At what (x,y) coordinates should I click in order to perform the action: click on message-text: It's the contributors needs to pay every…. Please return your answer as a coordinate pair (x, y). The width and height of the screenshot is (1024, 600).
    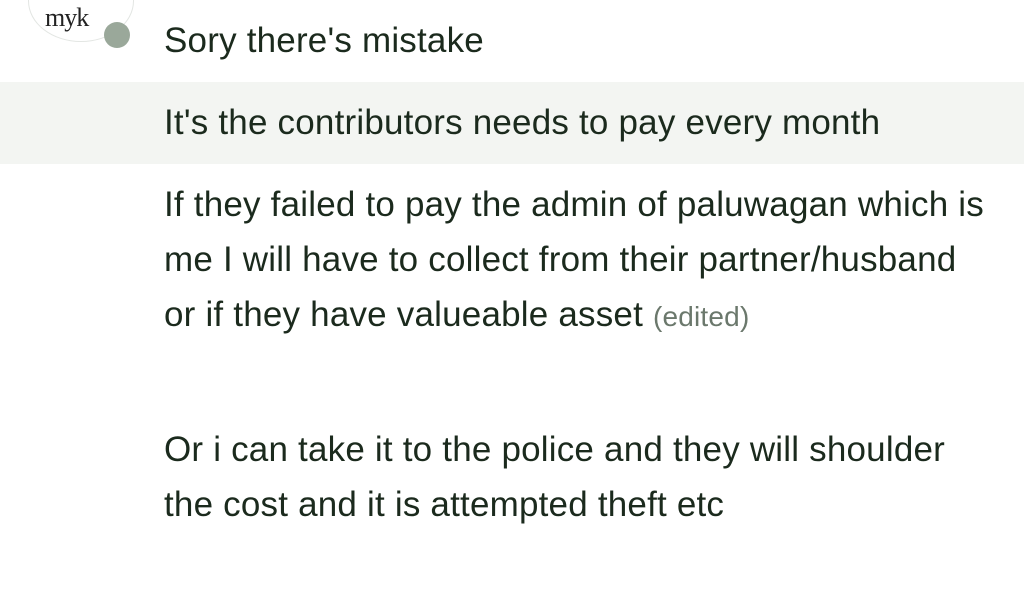
    Looking at the image, I should click on (522, 122).